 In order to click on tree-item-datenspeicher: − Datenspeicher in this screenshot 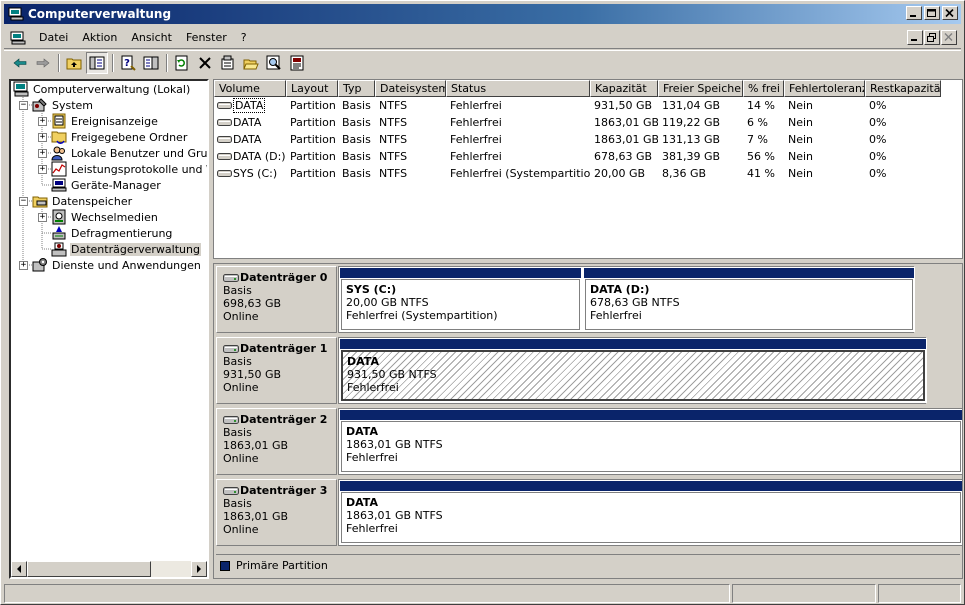, I will do `click(76, 201)`.